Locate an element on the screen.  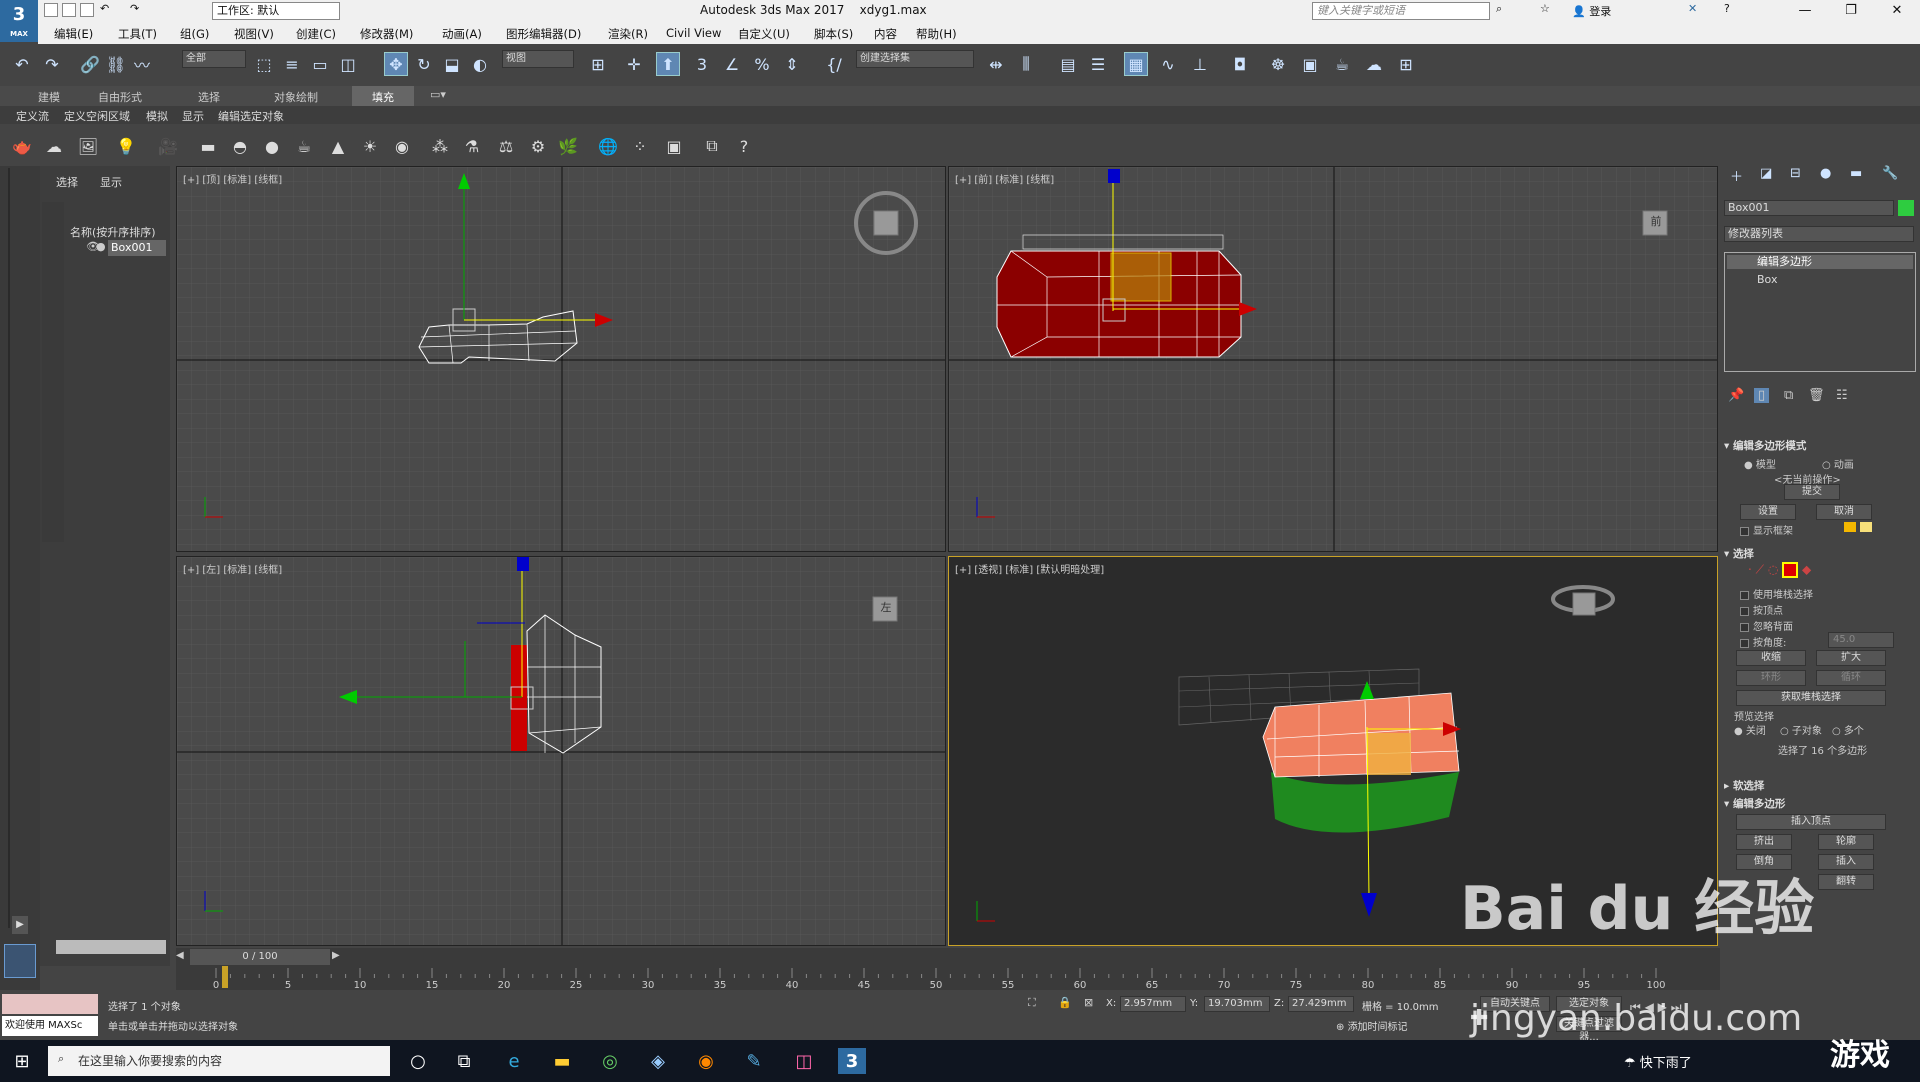
rotate-icon: ↻ is located at coordinates (424, 64).